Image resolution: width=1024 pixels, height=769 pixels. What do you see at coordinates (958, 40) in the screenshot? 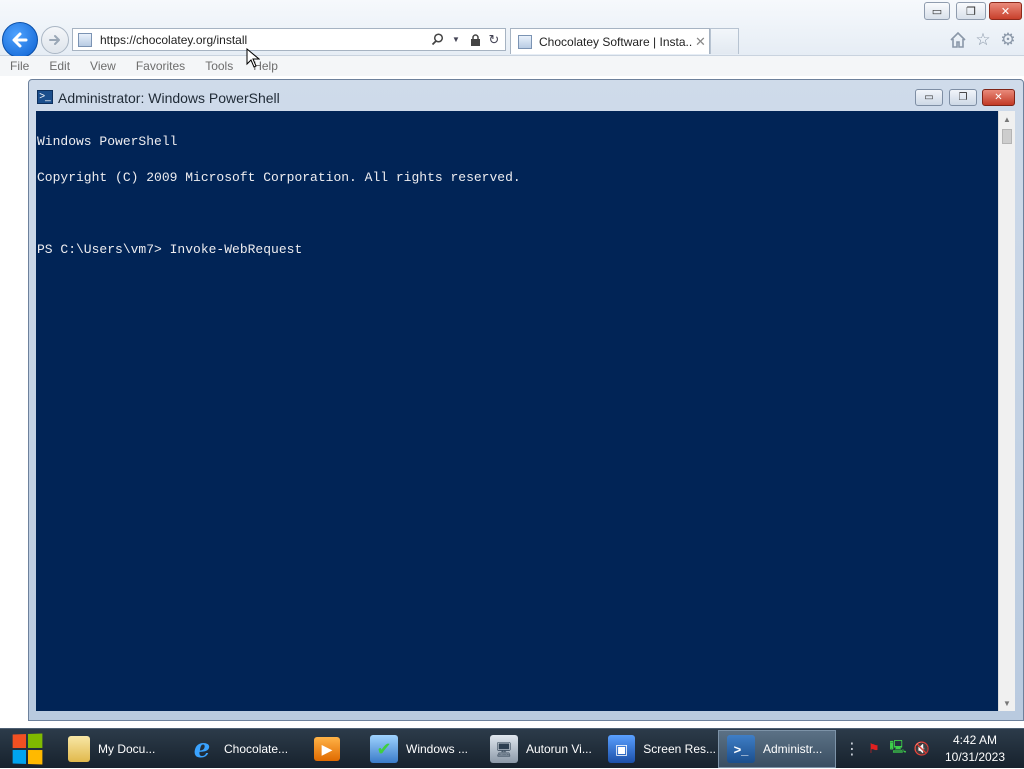
I see `home-icon` at bounding box center [958, 40].